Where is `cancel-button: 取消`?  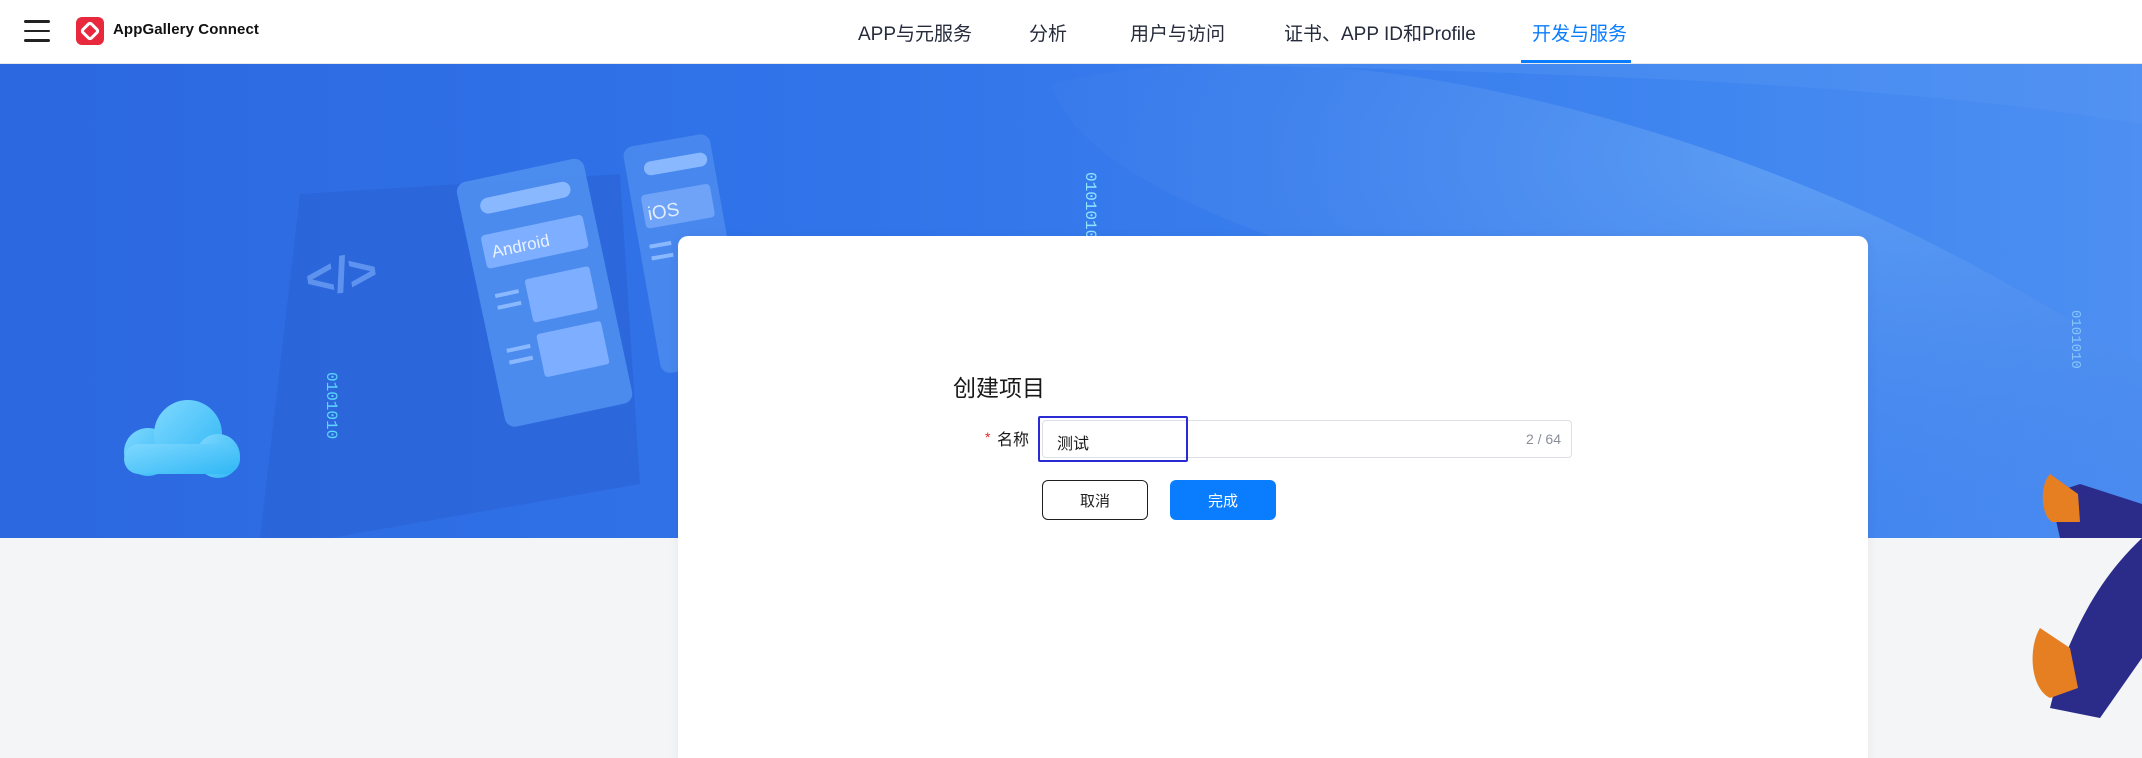 cancel-button: 取消 is located at coordinates (1095, 500).